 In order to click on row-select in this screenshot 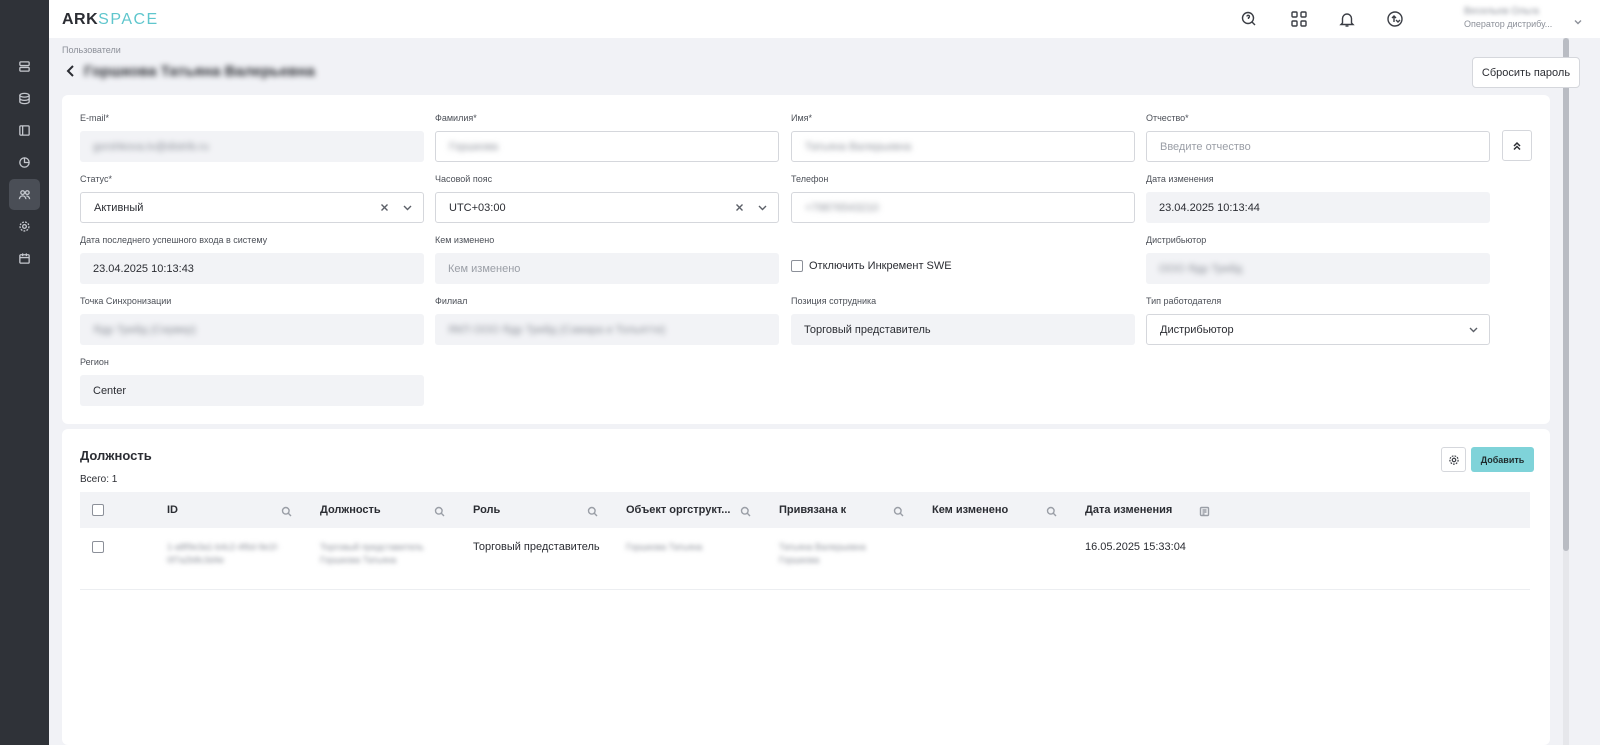, I will do `click(98, 548)`.